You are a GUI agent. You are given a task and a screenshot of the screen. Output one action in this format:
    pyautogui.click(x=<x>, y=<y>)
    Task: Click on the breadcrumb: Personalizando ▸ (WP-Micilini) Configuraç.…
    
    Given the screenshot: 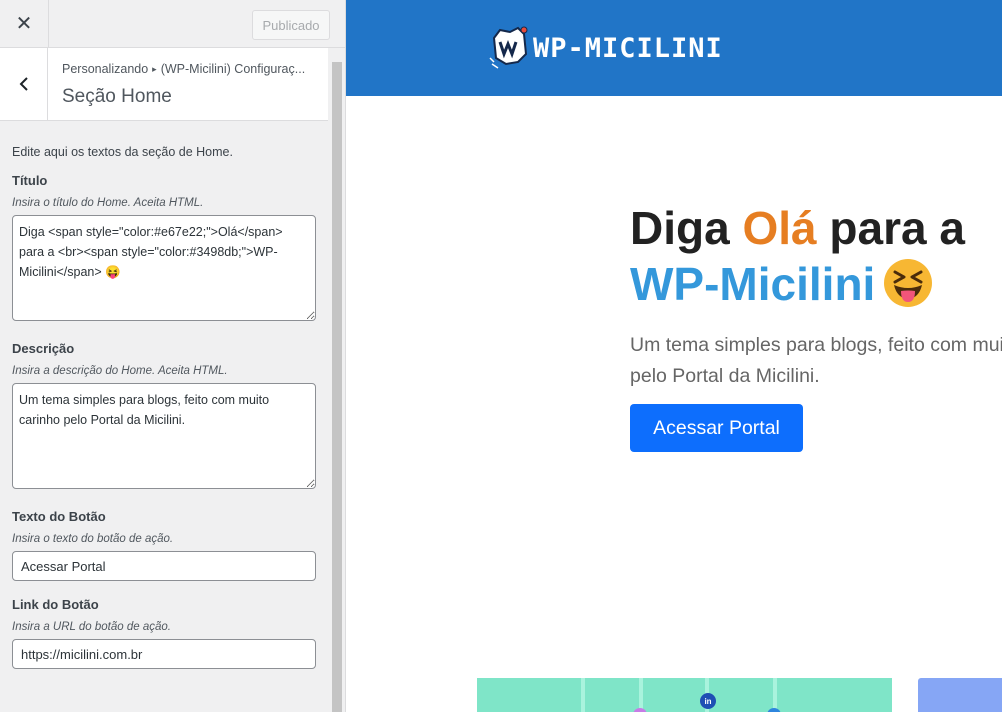 What is the action you would take?
    pyautogui.click(x=192, y=69)
    